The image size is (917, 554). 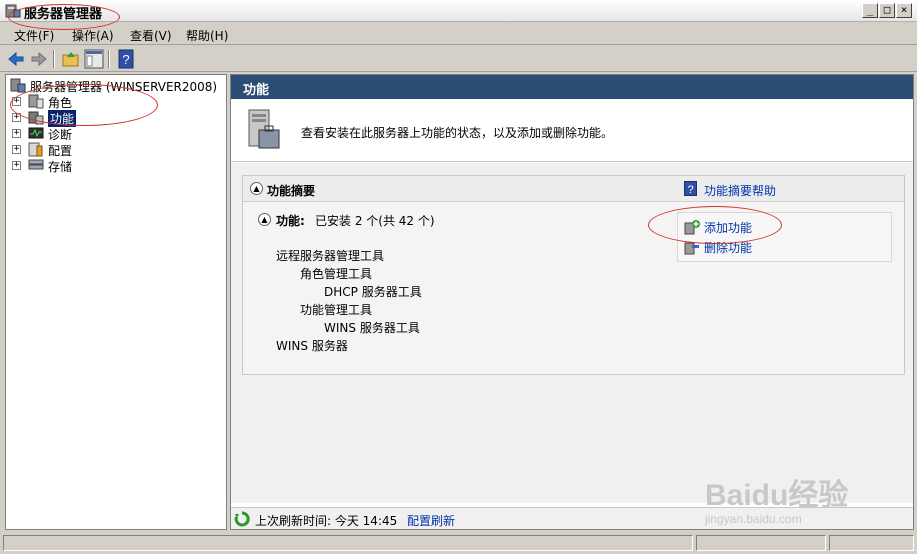 What do you see at coordinates (326, 521) in the screenshot?
I see `last-refresh-text: 上次刷新时间: 今天 14:45` at bounding box center [326, 521].